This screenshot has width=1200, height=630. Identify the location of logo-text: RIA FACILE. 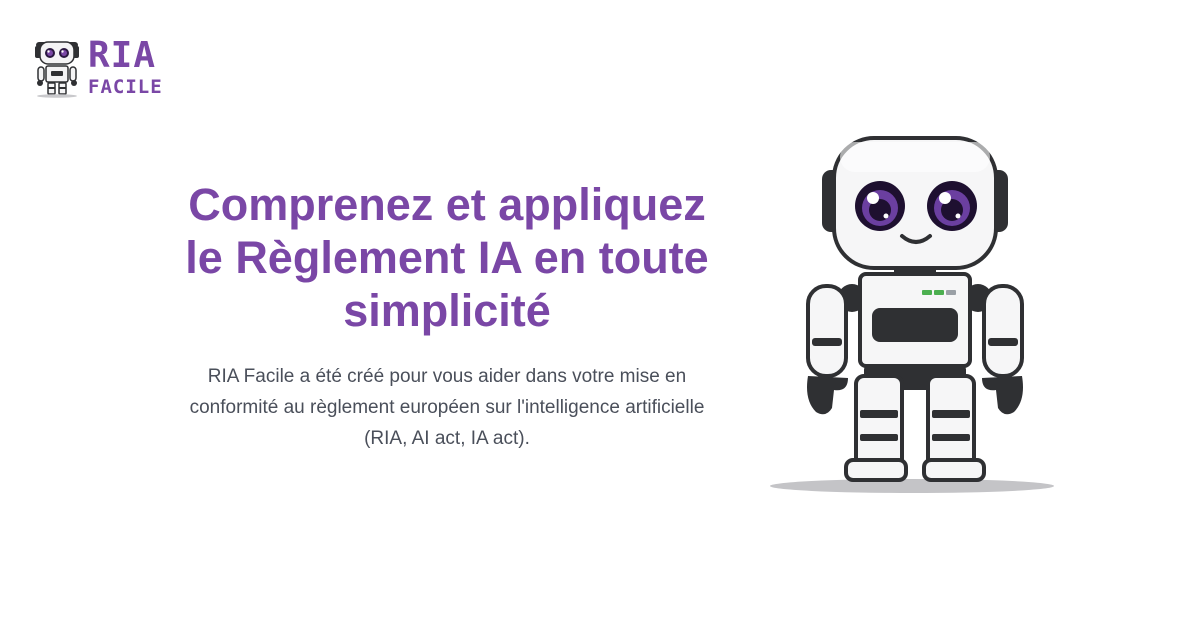
(125, 66).